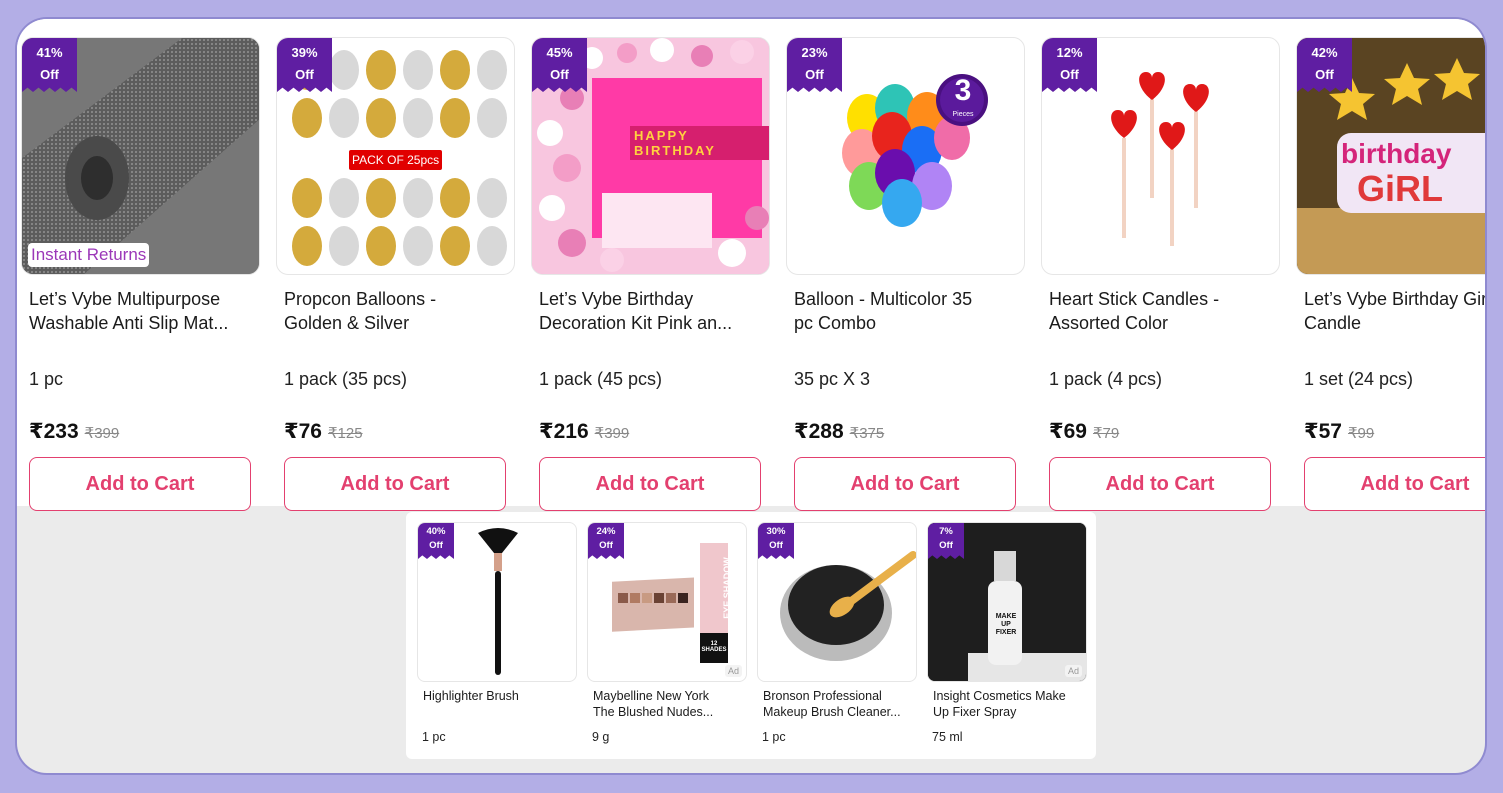  What do you see at coordinates (822, 696) in the screenshot?
I see `ad-title-line1: Bronson Professional` at bounding box center [822, 696].